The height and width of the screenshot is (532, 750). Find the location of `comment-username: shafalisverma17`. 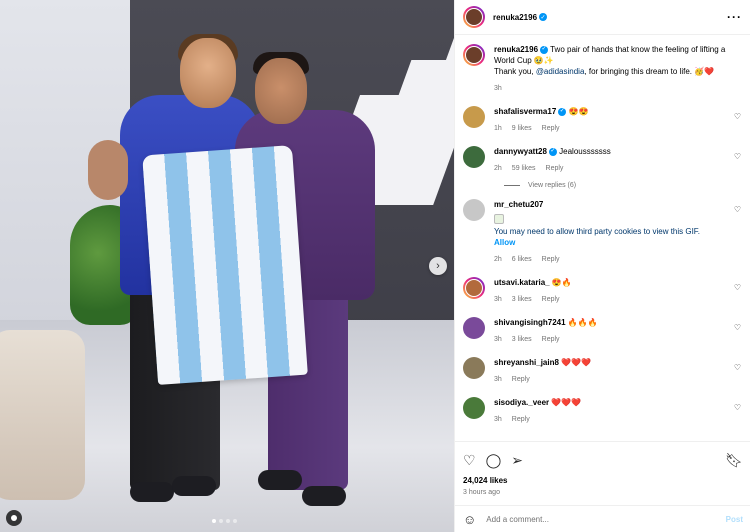

comment-username: shafalisverma17 is located at coordinates (525, 111).